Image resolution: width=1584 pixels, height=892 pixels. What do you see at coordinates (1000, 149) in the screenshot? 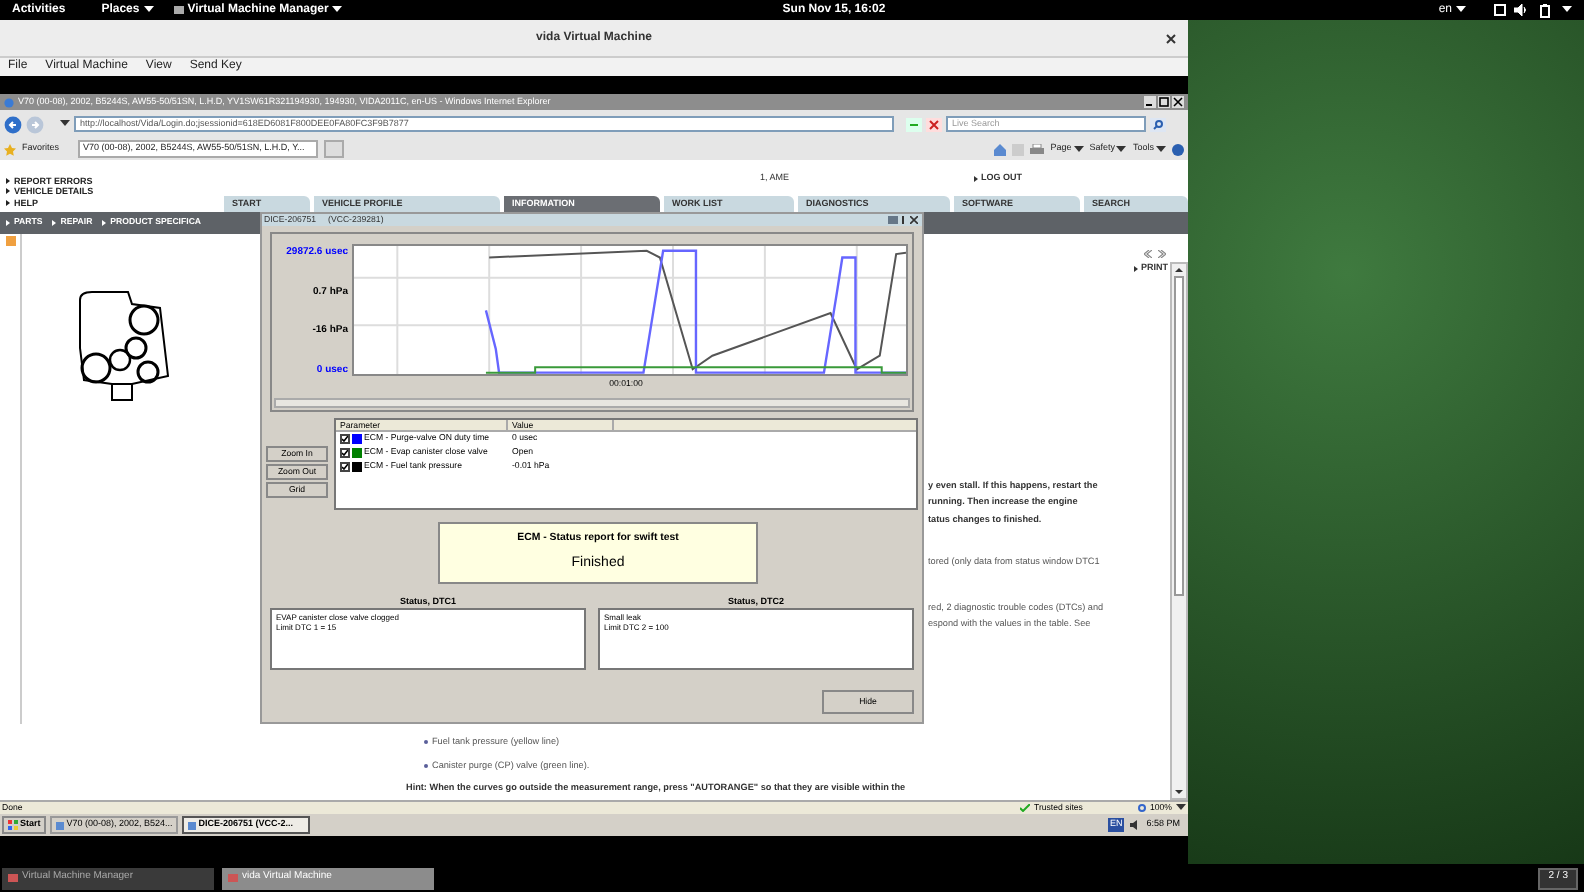
I see `home-icon` at bounding box center [1000, 149].